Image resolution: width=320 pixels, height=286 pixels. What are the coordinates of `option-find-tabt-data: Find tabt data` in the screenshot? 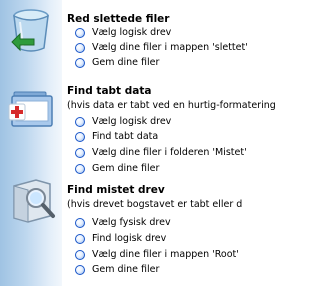 It's located at (116, 137).